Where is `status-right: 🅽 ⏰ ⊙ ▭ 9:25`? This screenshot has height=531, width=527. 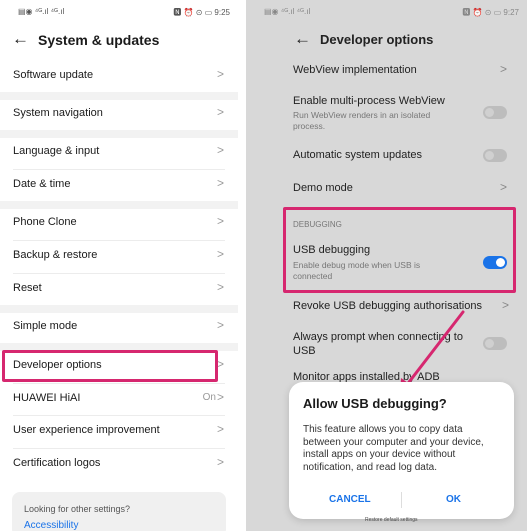 status-right: 🅽 ⏰ ⊙ ▭ 9:25 is located at coordinates (201, 12).